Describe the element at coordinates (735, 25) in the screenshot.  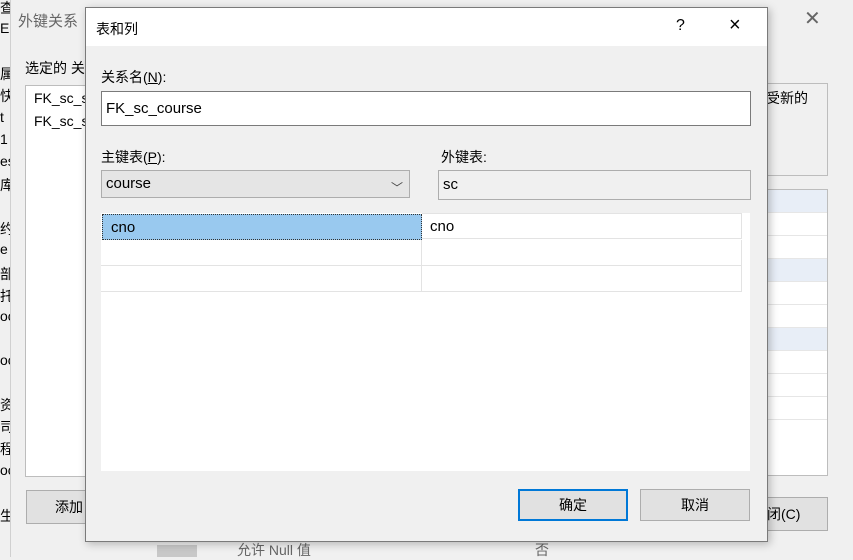
I see `close-icon: ×` at that location.